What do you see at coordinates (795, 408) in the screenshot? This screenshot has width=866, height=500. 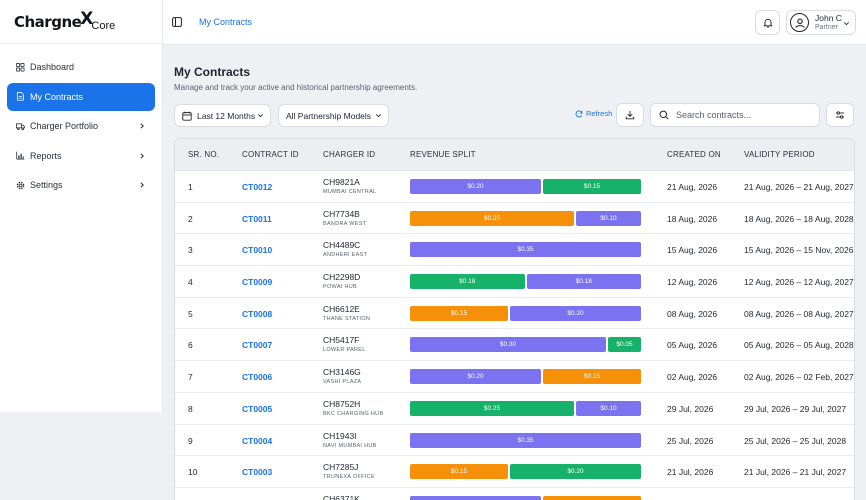 I see `validity-period: 29 Jul, 2026 – 29 Jul, 2027` at bounding box center [795, 408].